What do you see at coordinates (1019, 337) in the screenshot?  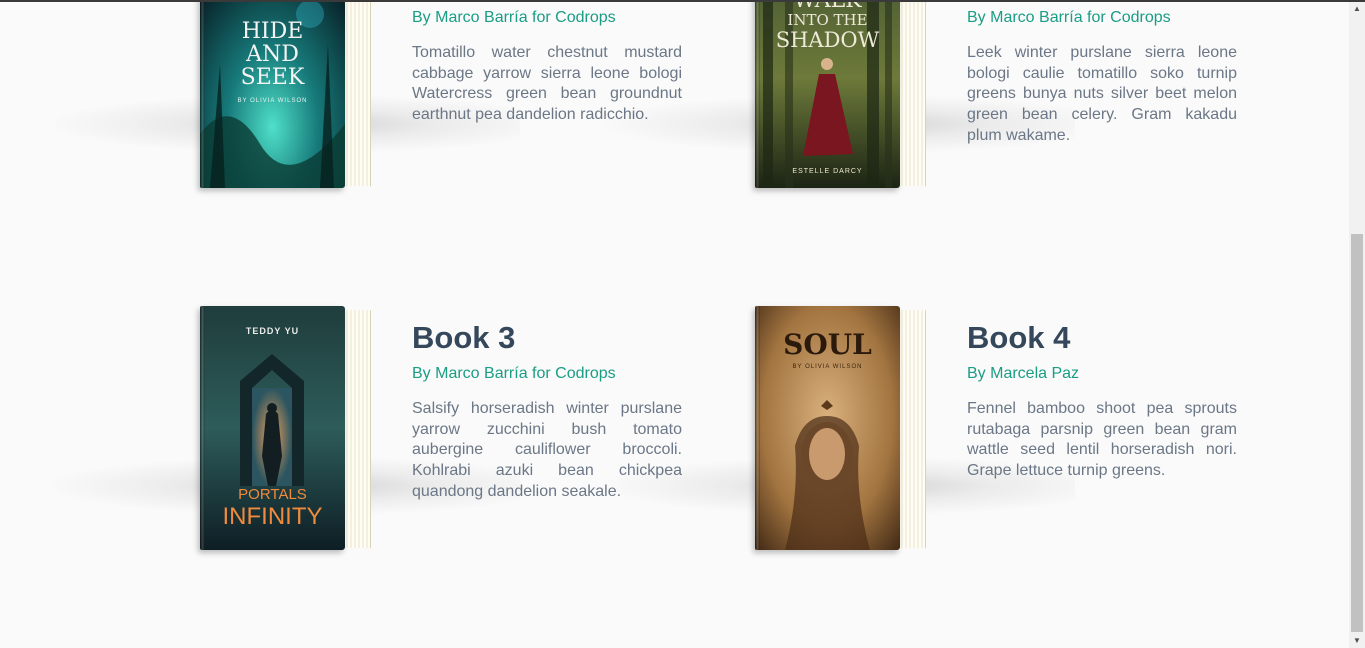 I see `book-title: Book 4` at bounding box center [1019, 337].